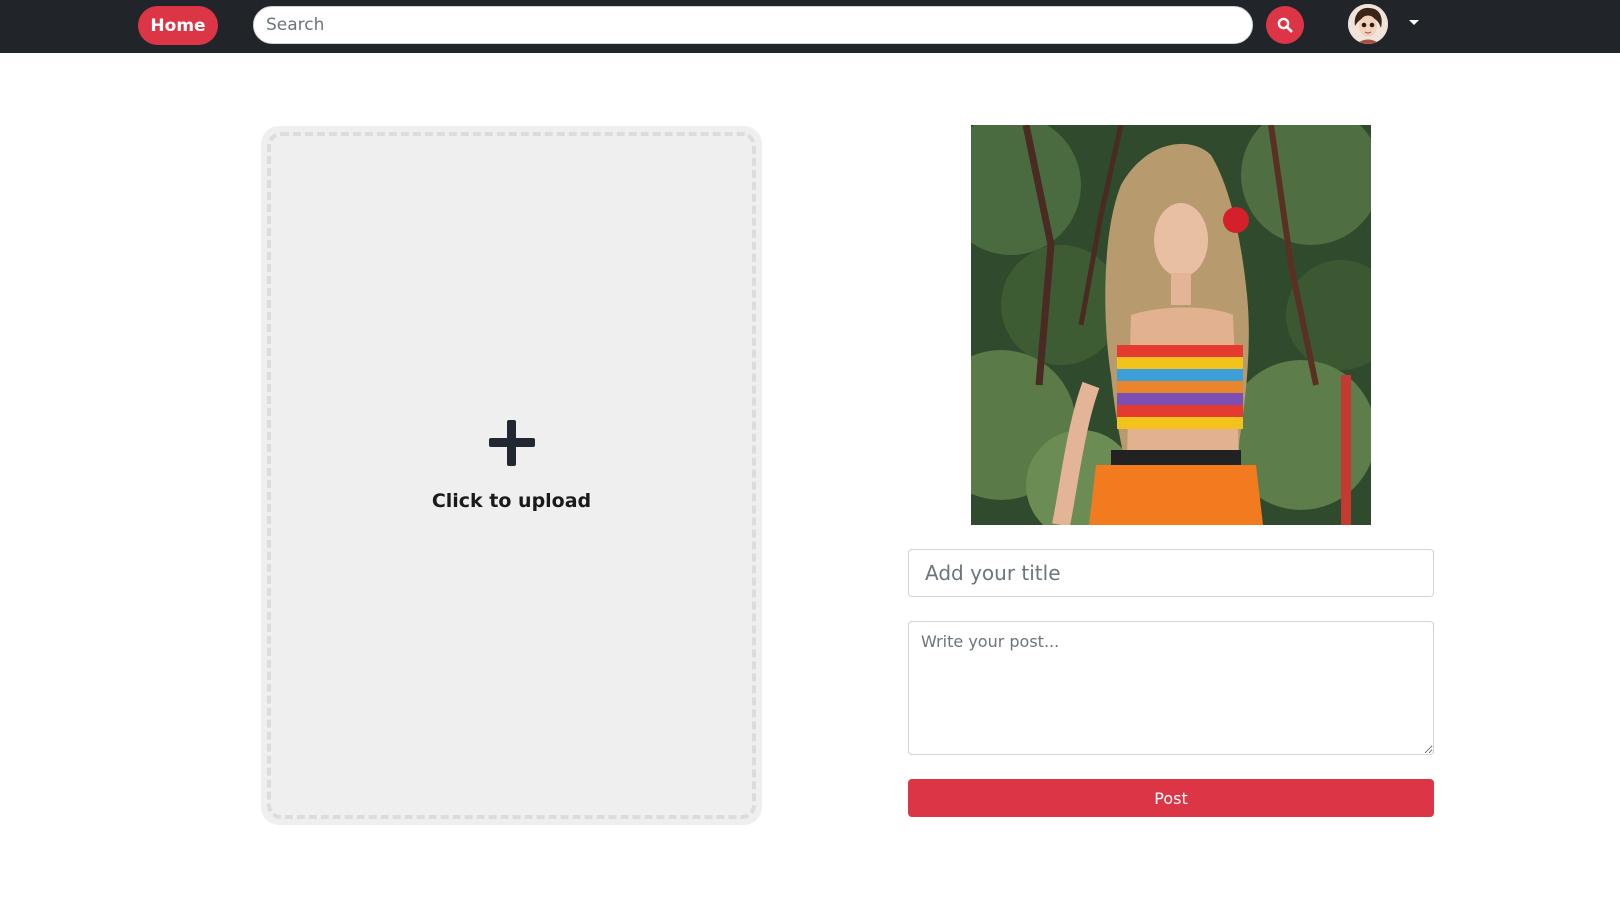 This screenshot has width=1620, height=909. I want to click on search-icon, so click(1285, 25).